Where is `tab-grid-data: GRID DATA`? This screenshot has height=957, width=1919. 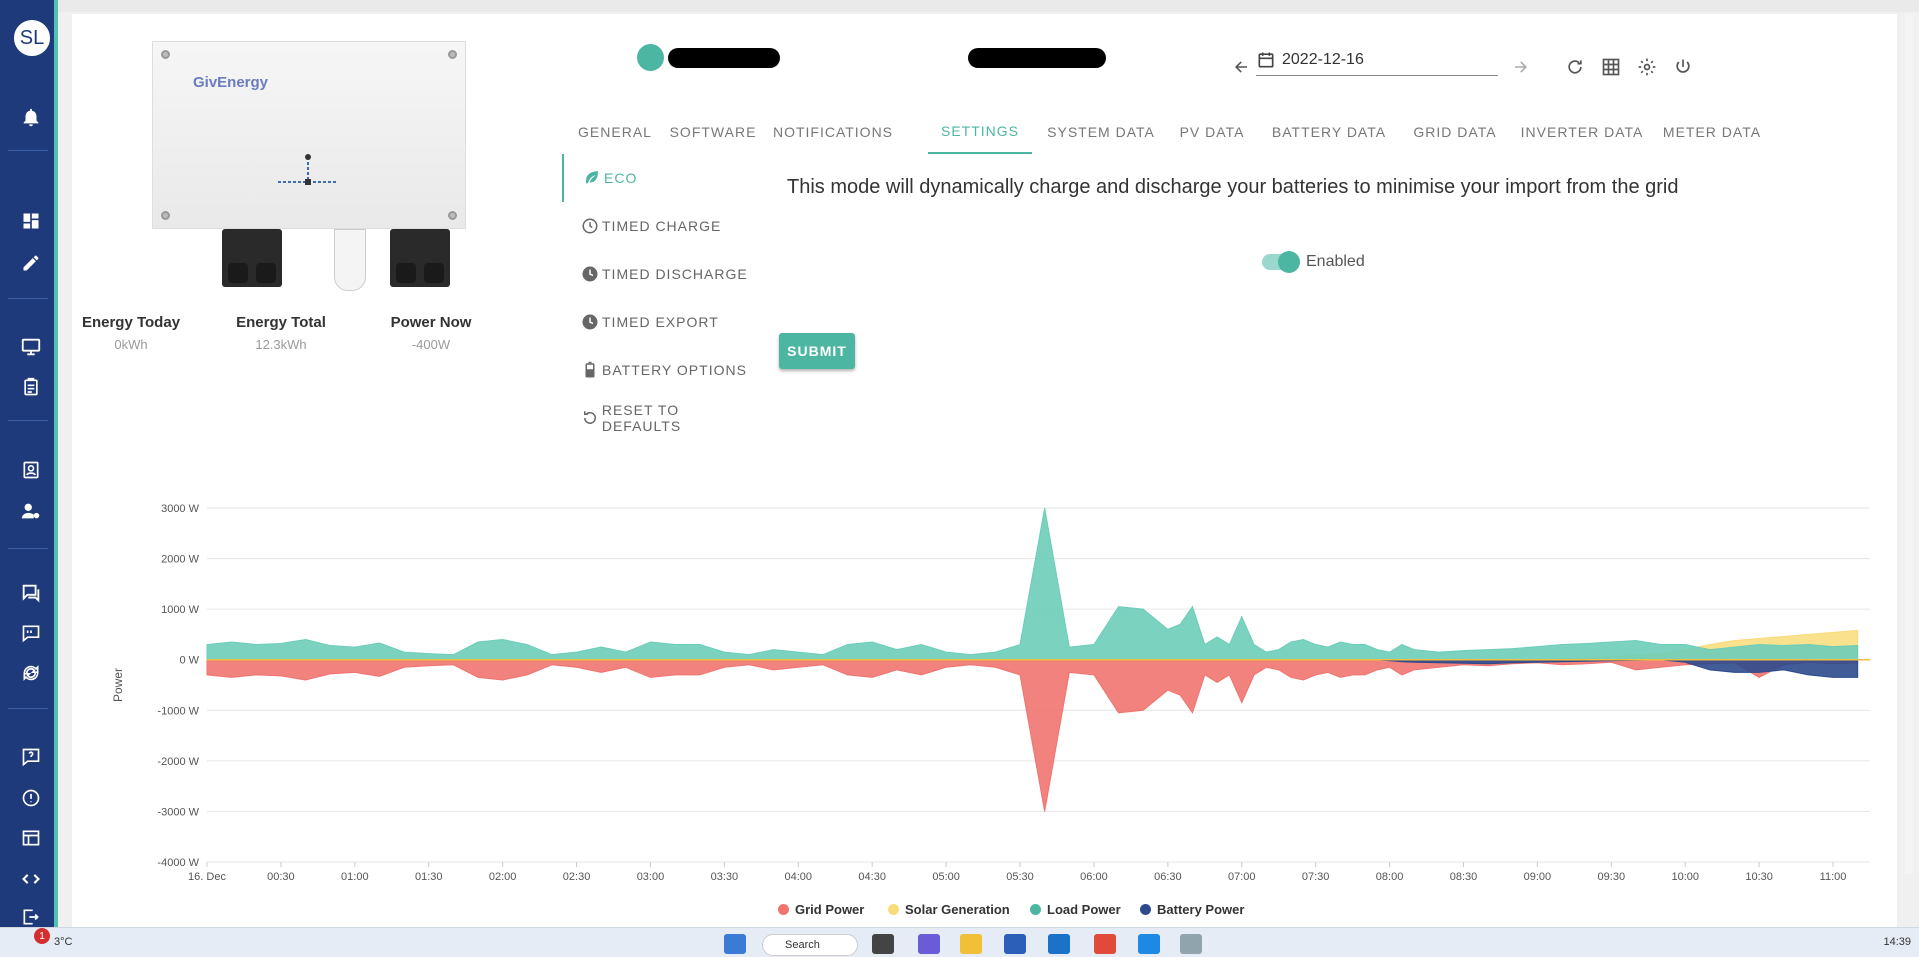 tab-grid-data: GRID DATA is located at coordinates (1455, 132).